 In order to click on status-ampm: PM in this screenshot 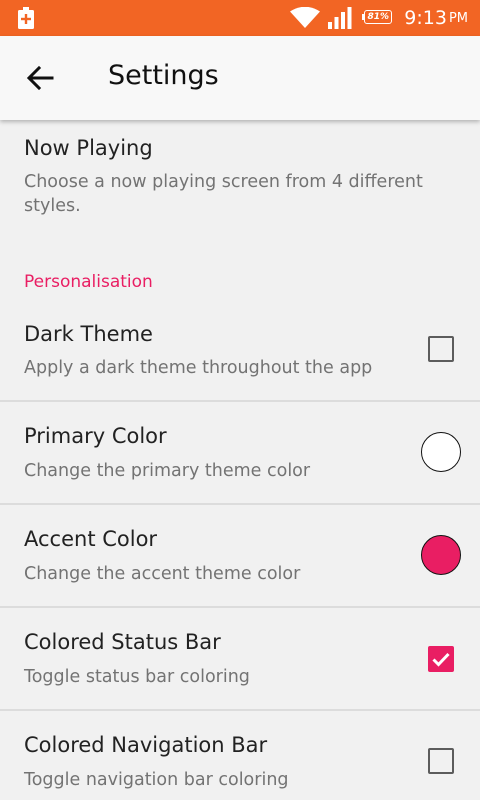, I will do `click(458, 18)`.